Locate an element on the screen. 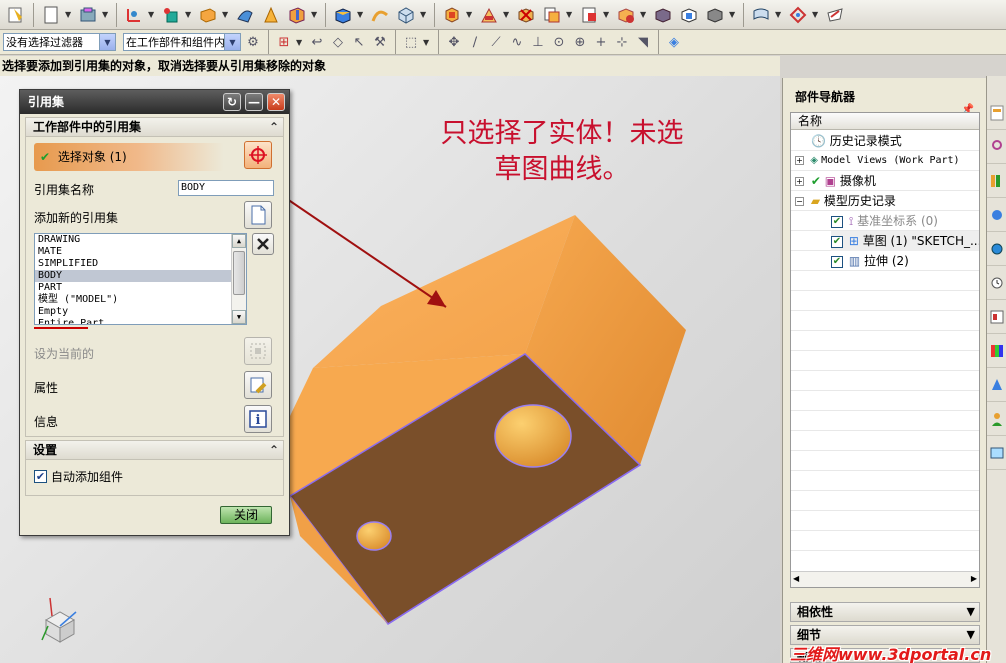 This screenshot has height=663, width=1006. assembly-navigator-icon is located at coordinates (996, 113).